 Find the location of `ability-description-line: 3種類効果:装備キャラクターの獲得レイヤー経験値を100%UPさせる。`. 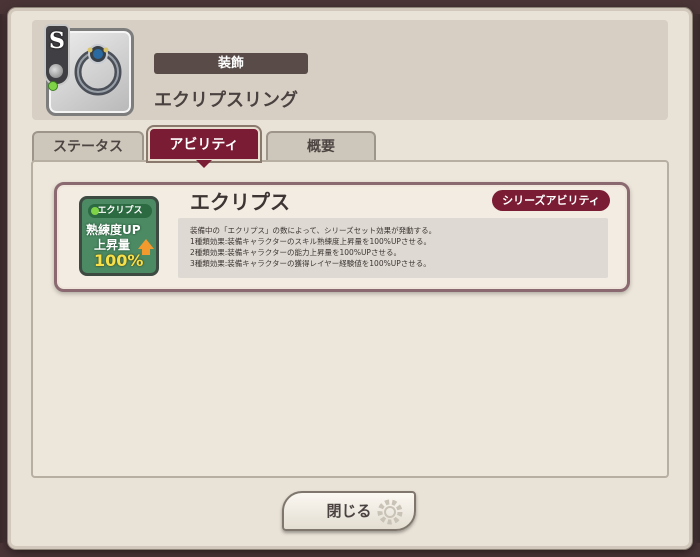

ability-description-line: 3種類効果:装備キャラクターの獲得レイヤー経験値を100%UPさせる。 is located at coordinates (310, 263).